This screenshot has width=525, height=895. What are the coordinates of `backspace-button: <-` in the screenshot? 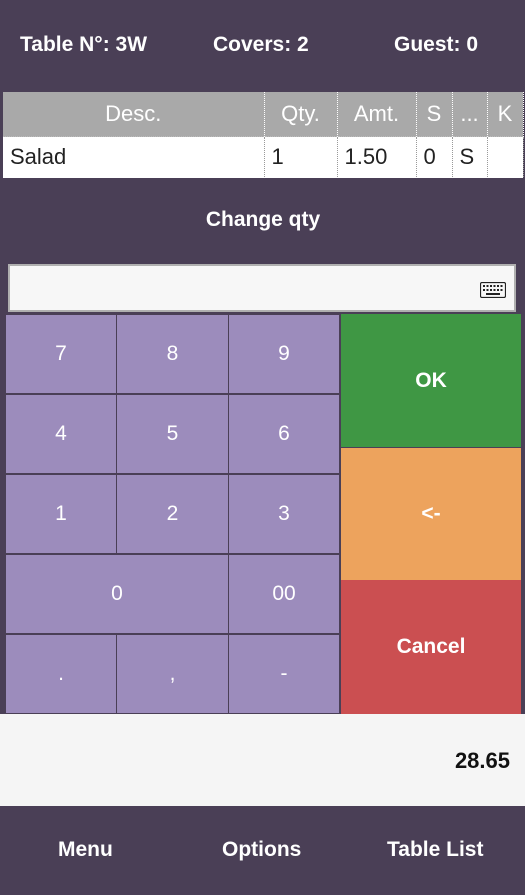 It's located at (431, 514).